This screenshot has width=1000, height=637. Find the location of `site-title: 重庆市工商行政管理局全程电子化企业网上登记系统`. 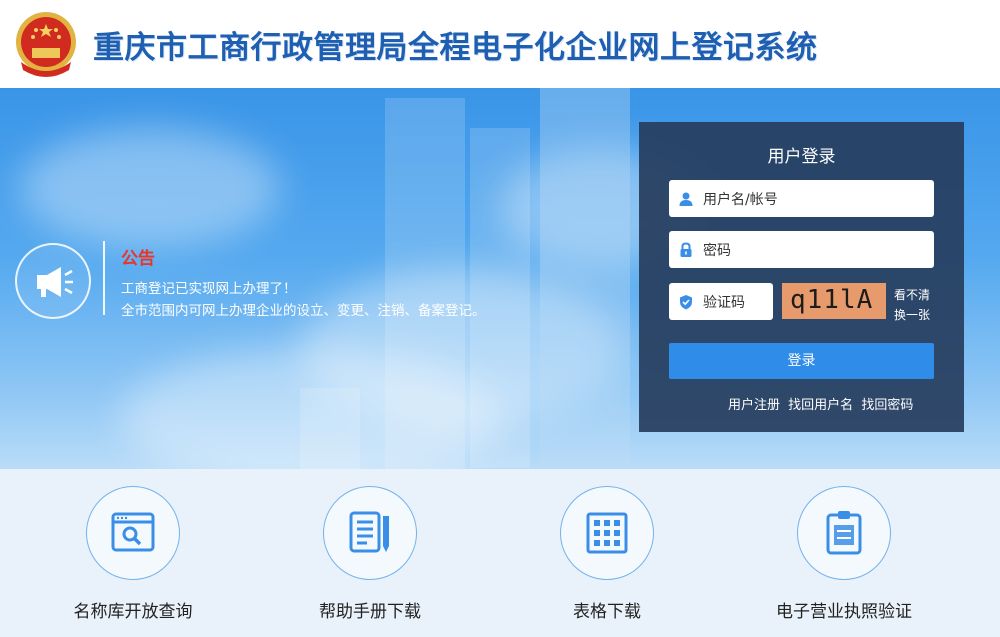

site-title: 重庆市工商行政管理局全程电子化企业网上登记系统 is located at coordinates (455, 48).